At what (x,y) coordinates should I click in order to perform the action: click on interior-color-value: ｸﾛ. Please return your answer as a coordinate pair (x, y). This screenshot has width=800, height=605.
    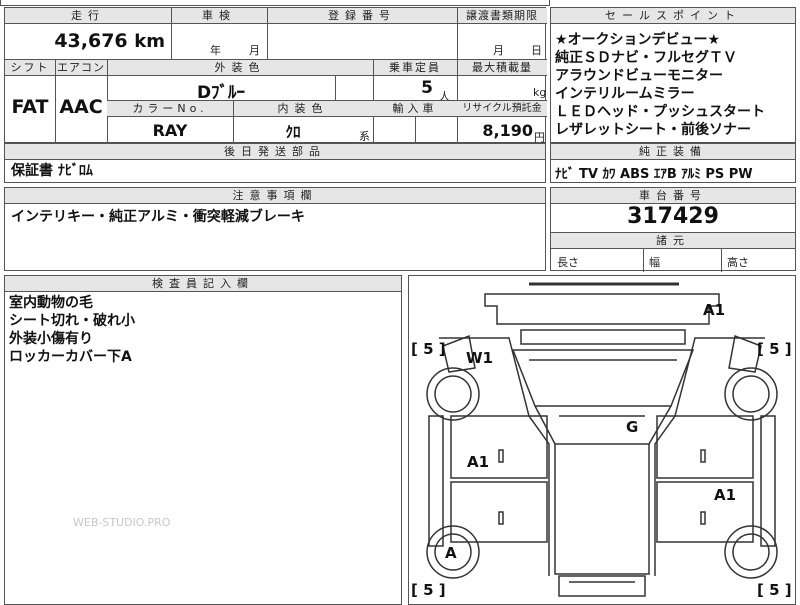
    Looking at the image, I should click on (293, 132).